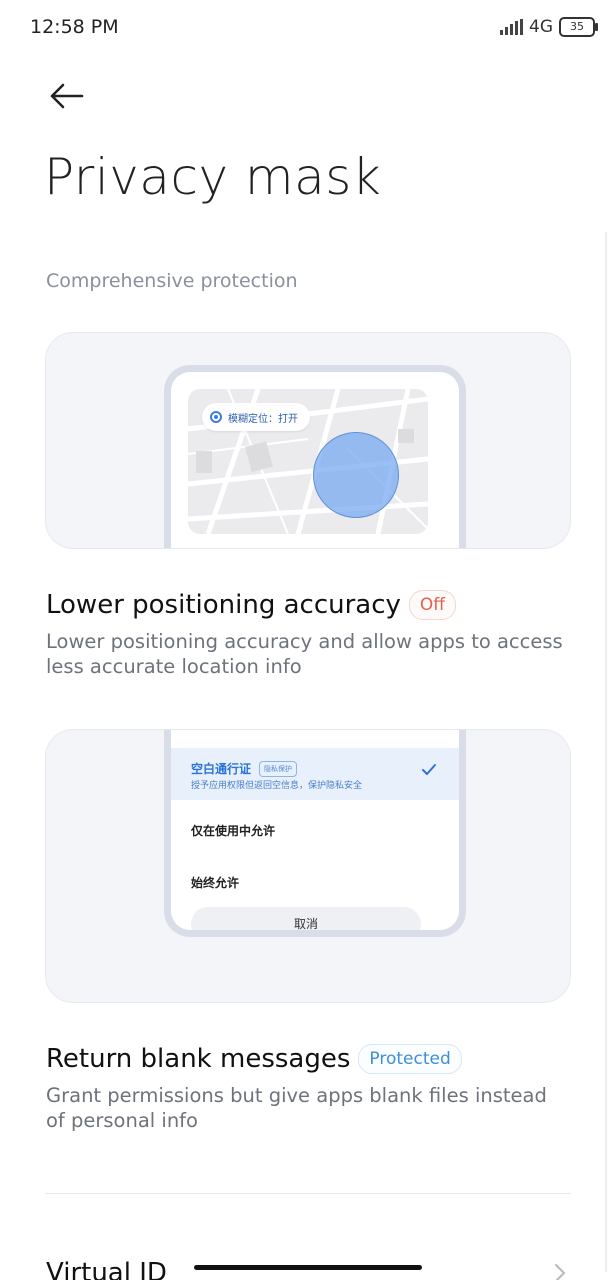  Describe the element at coordinates (233, 831) in the screenshot. I see `perm-option-while-using: 仅在使用中允许` at that location.